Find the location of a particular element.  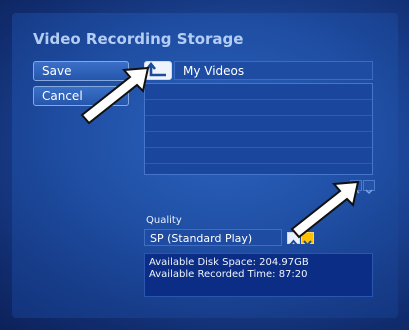

current-folder-field: My Videos is located at coordinates (273, 70).